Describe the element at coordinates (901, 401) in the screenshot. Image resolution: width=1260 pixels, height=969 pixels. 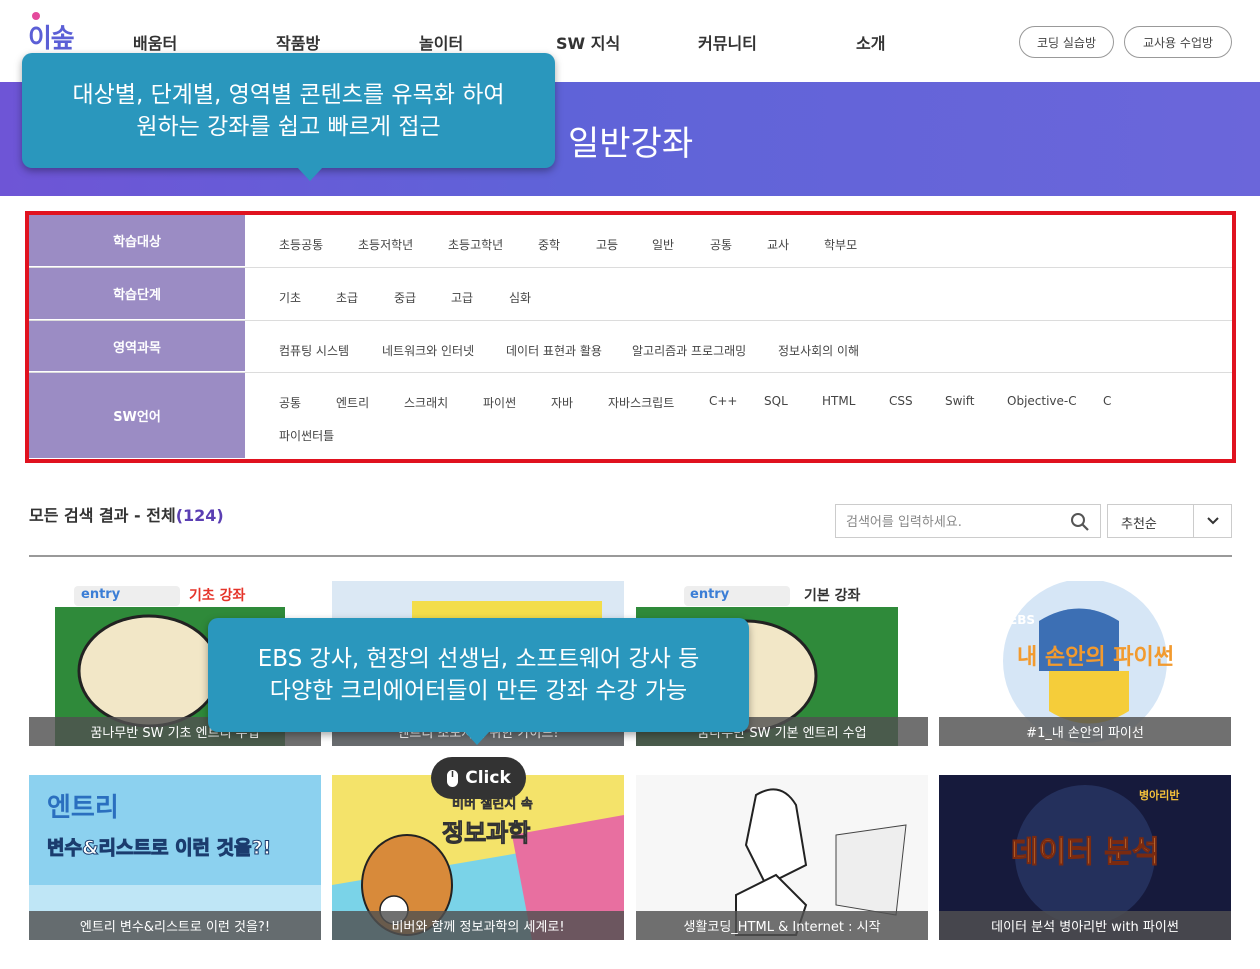
I see `filter-option: CSS` at that location.